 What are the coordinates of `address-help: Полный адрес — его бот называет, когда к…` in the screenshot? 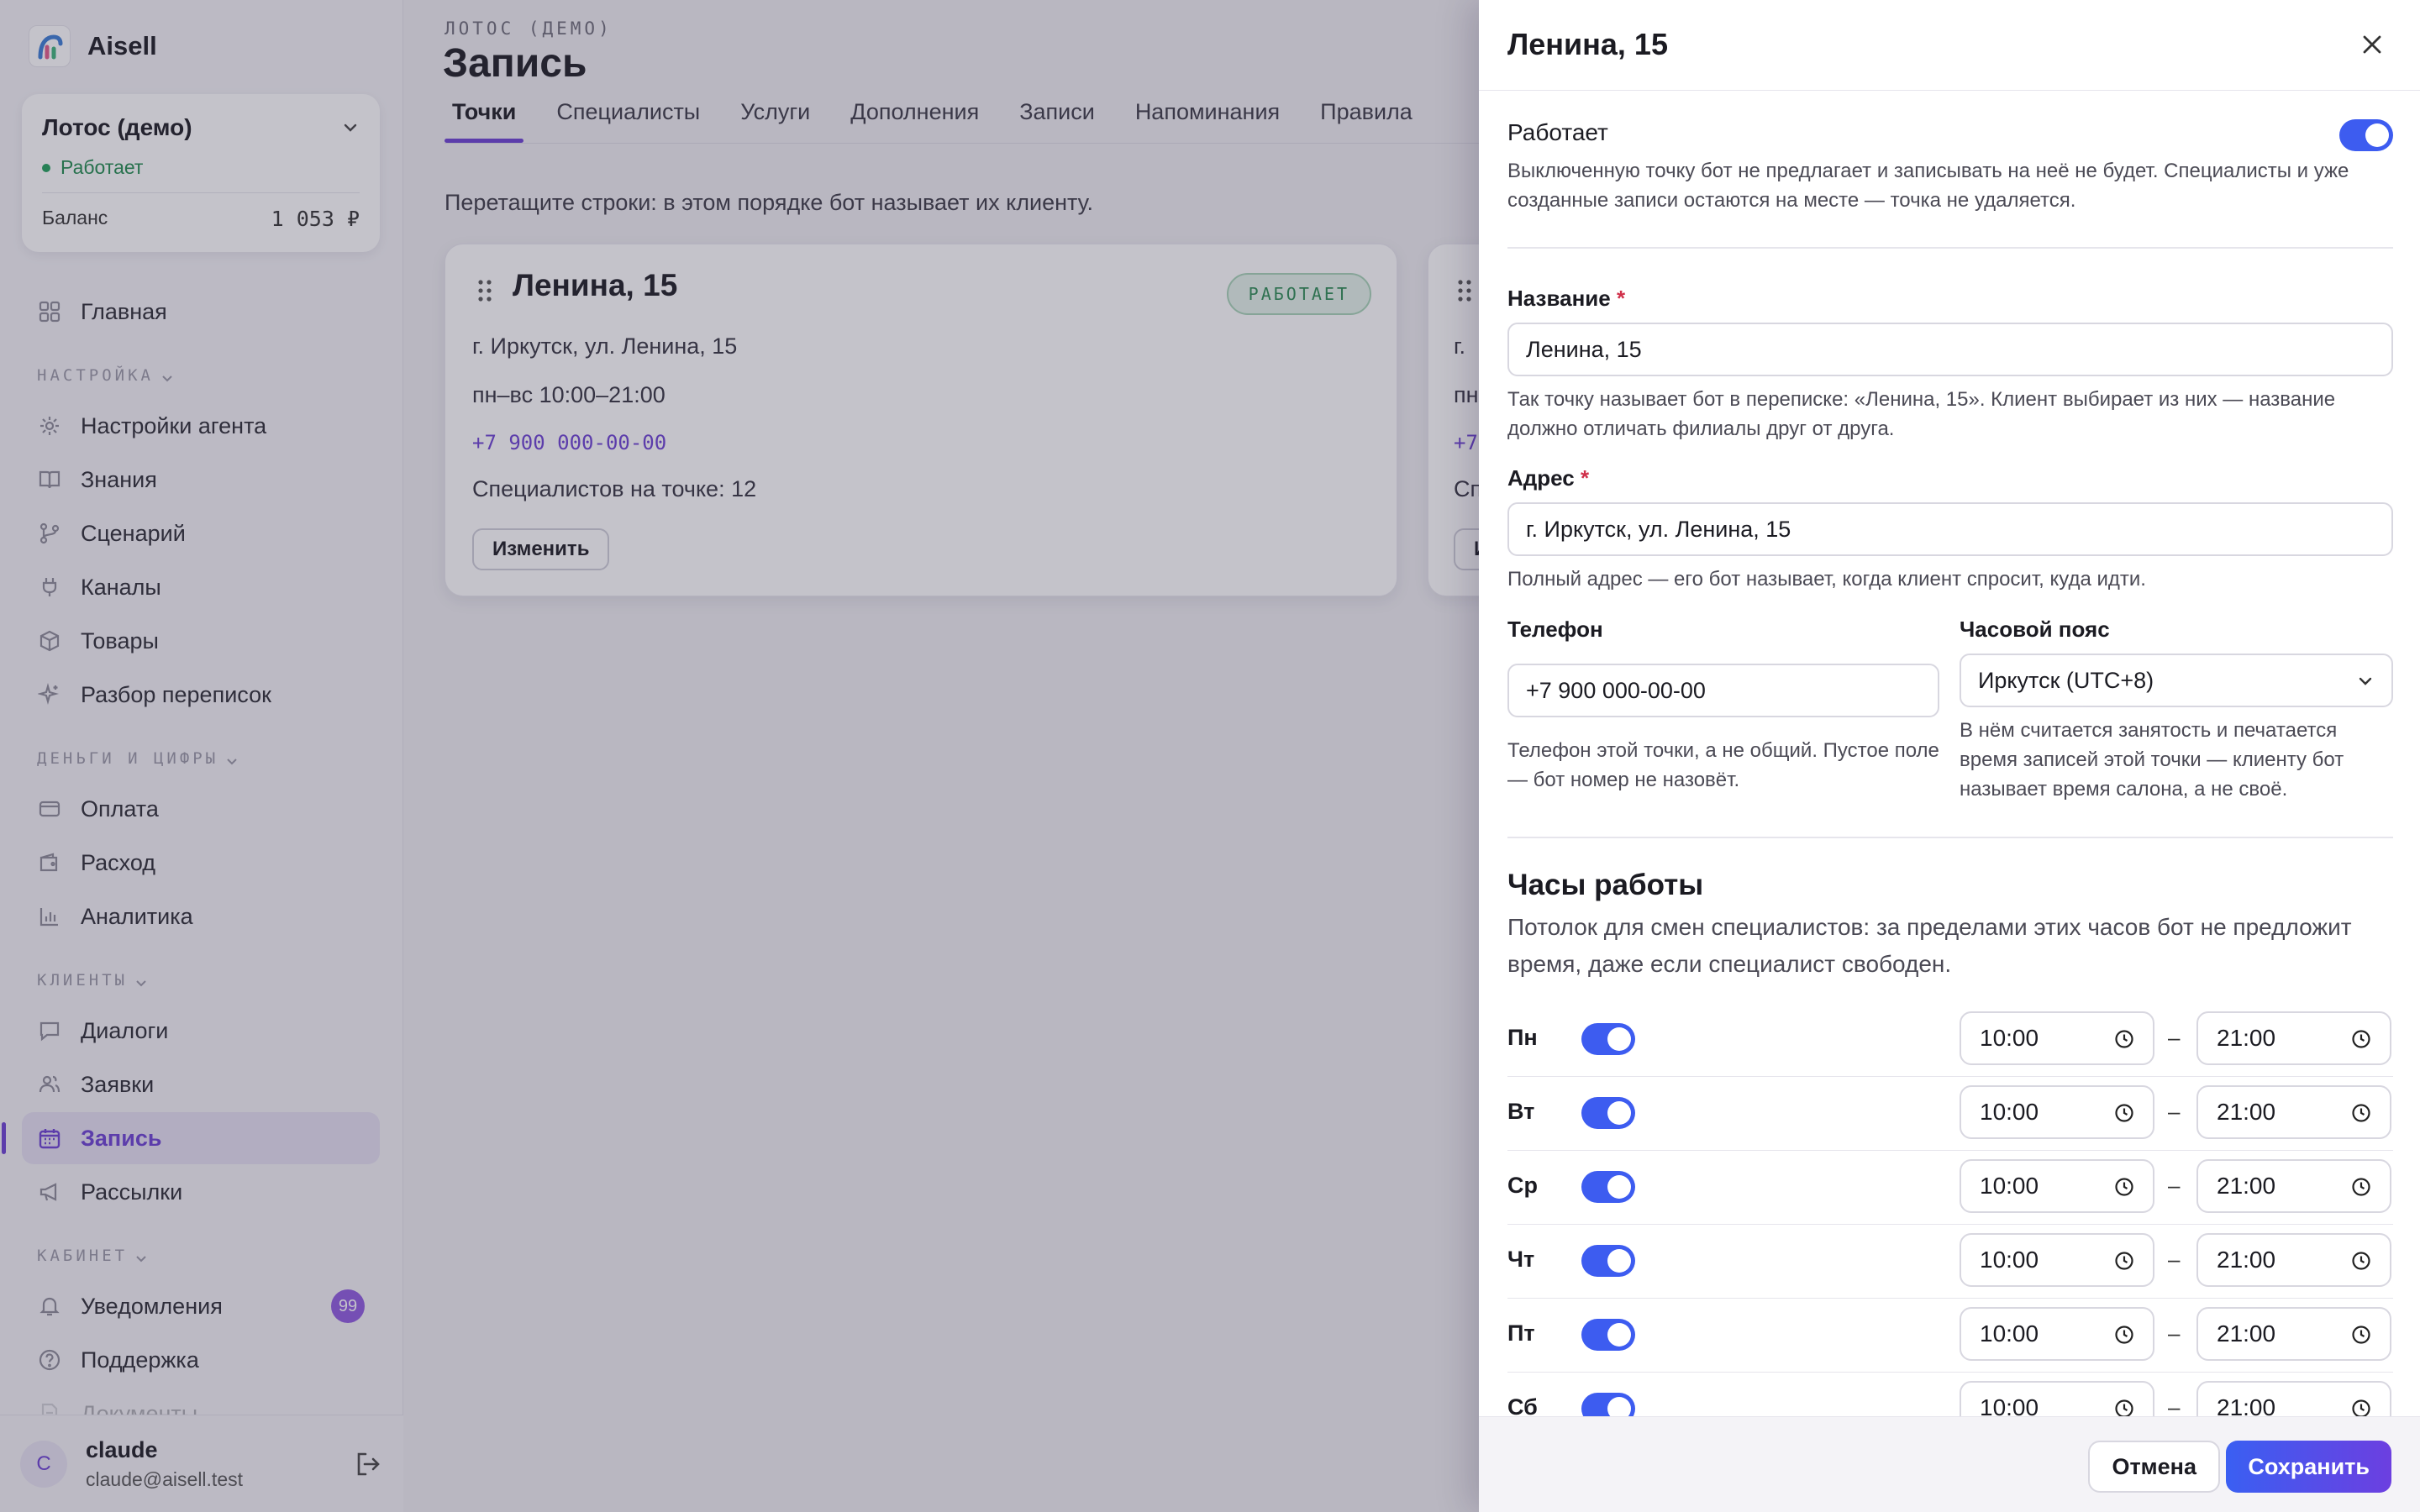 It's located at (1826, 579).